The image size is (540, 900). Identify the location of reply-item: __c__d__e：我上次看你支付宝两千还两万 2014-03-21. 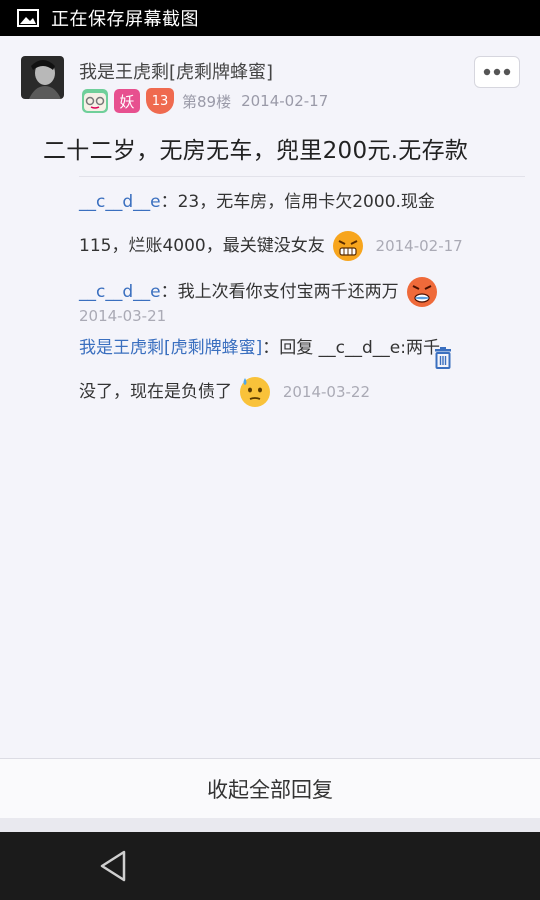
(289, 298).